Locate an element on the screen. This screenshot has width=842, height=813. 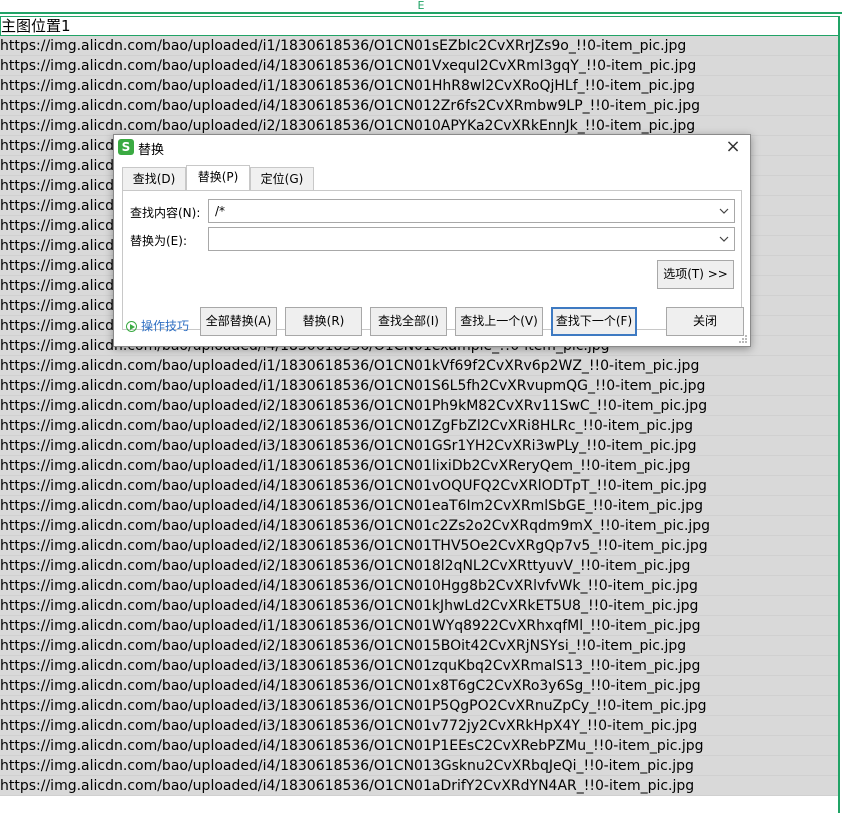
column-letter: E is located at coordinates (421, 6).